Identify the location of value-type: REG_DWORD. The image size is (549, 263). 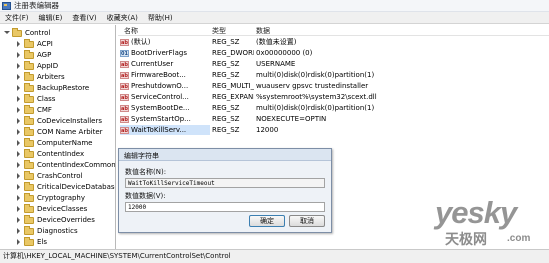
(233, 53).